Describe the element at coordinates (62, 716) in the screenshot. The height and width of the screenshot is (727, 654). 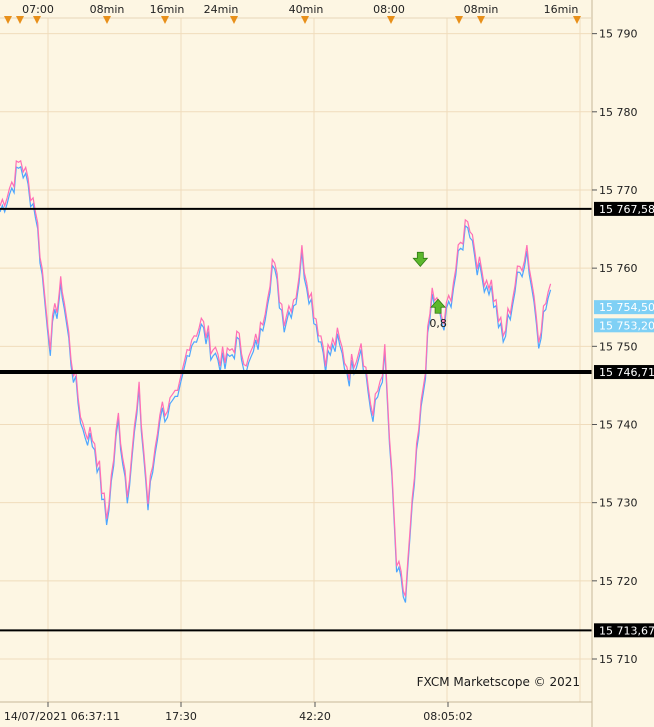
I see `bottom-time-label: 14/07/2021 06:37:11` at that location.